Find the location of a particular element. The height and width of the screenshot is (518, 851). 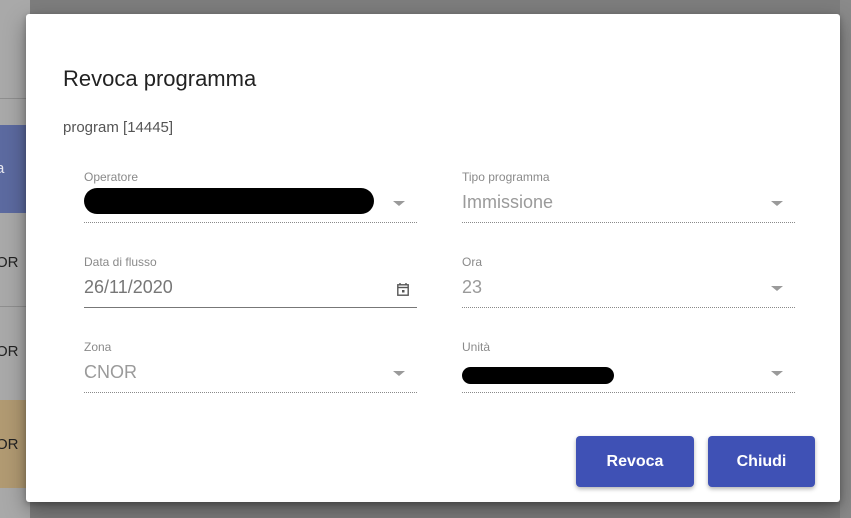

tipo-programma-select: Tipo programma Immissione is located at coordinates (628, 198).